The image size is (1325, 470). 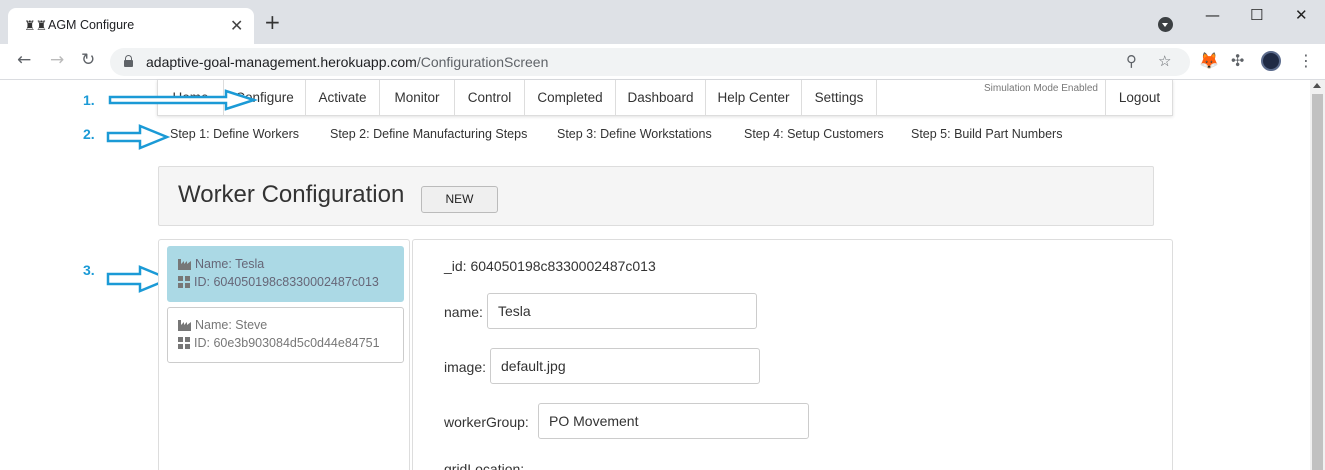 I want to click on maximize-icon: ☐, so click(x=1256, y=15).